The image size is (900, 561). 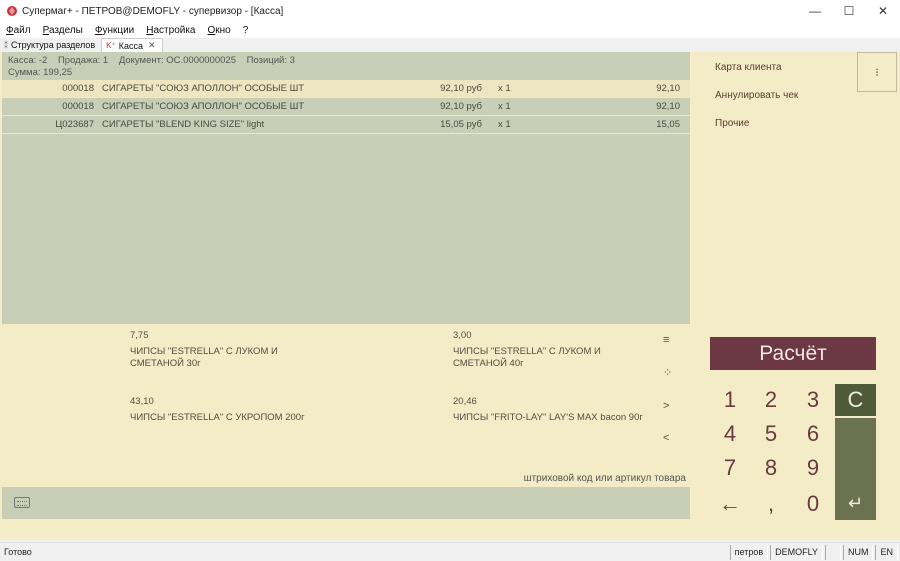 What do you see at coordinates (732, 123) in the screenshot?
I see `other-link: Прочие` at bounding box center [732, 123].